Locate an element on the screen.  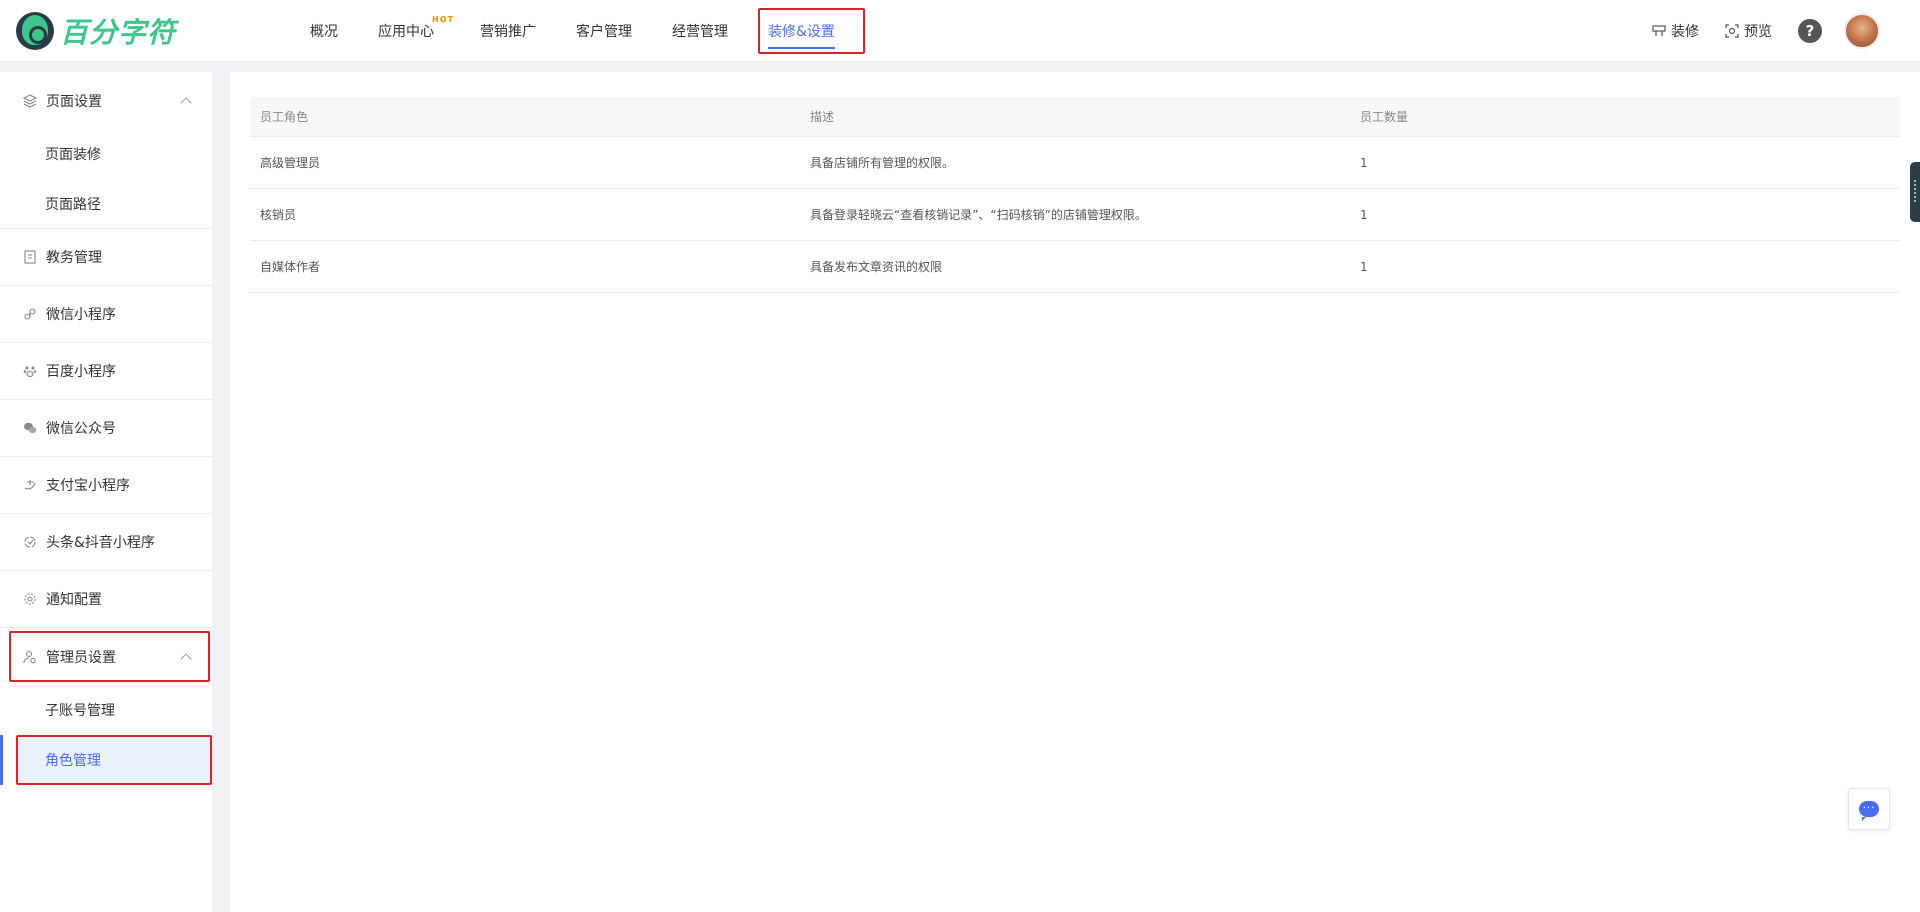
sidebar-group-wechat-official: 微信公众号 is located at coordinates (106, 428).